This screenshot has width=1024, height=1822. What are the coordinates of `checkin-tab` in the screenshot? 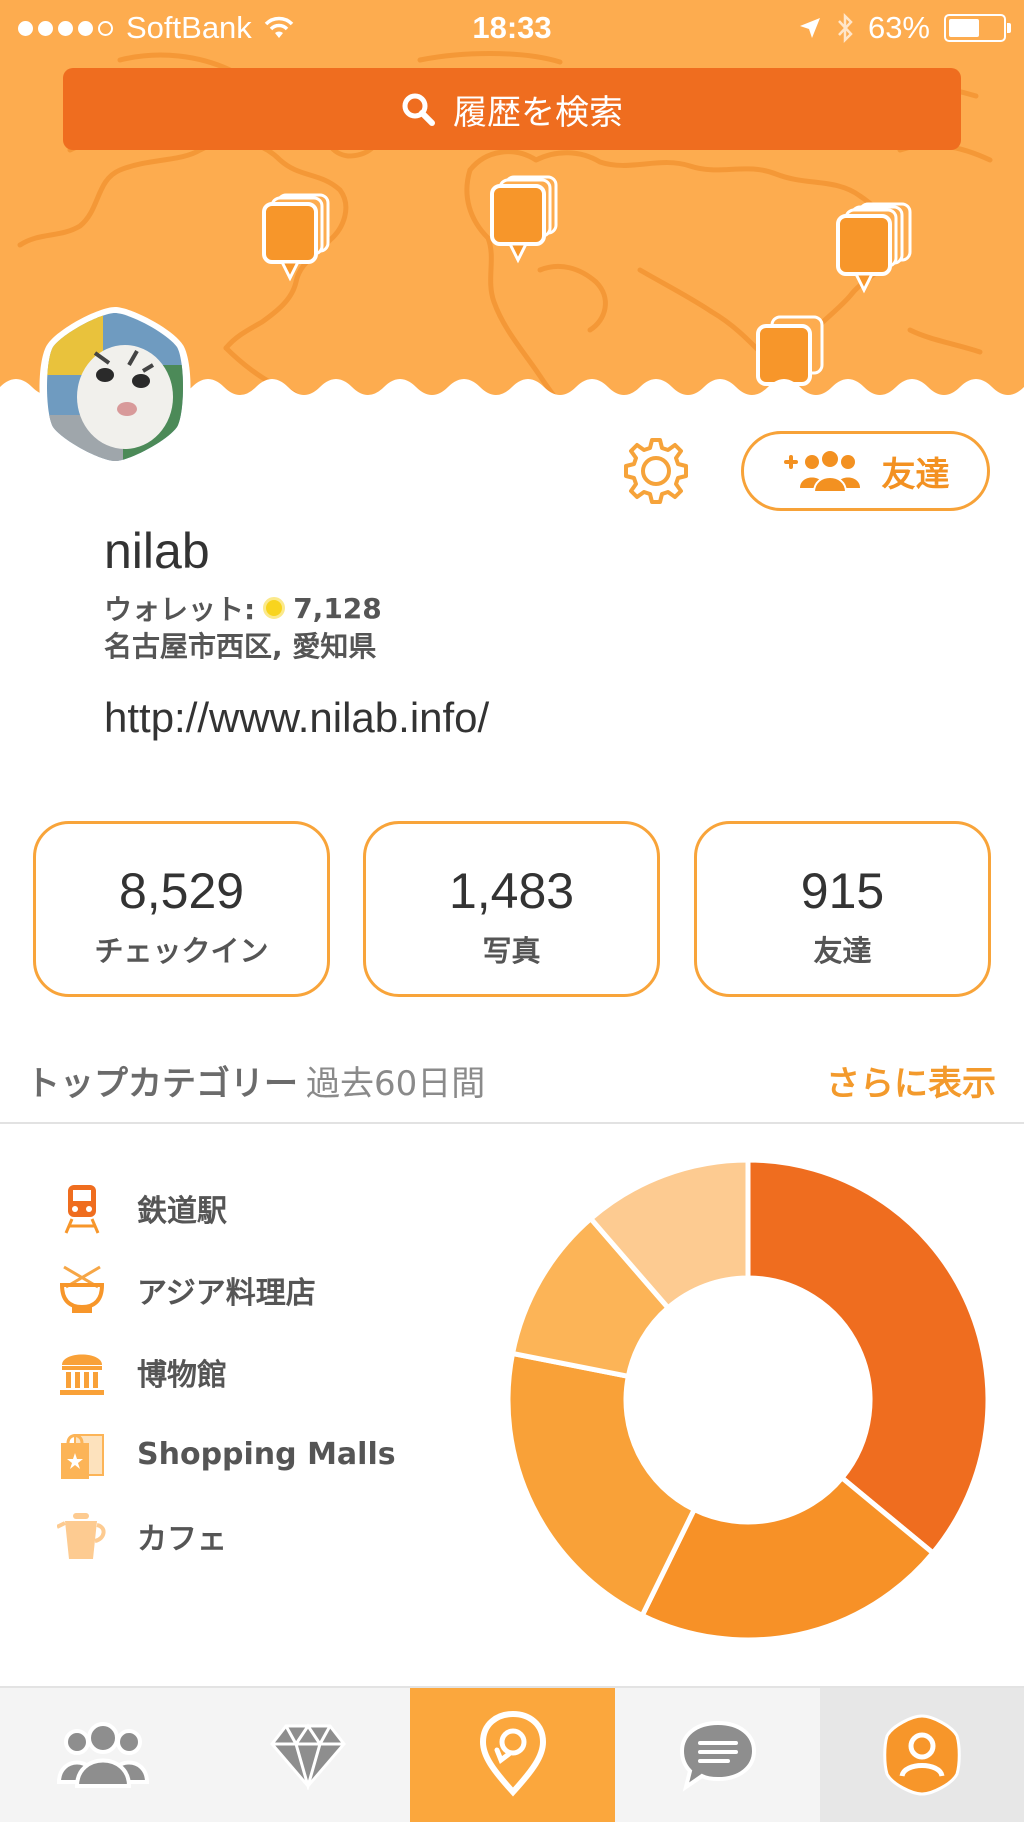 It's located at (512, 1755).